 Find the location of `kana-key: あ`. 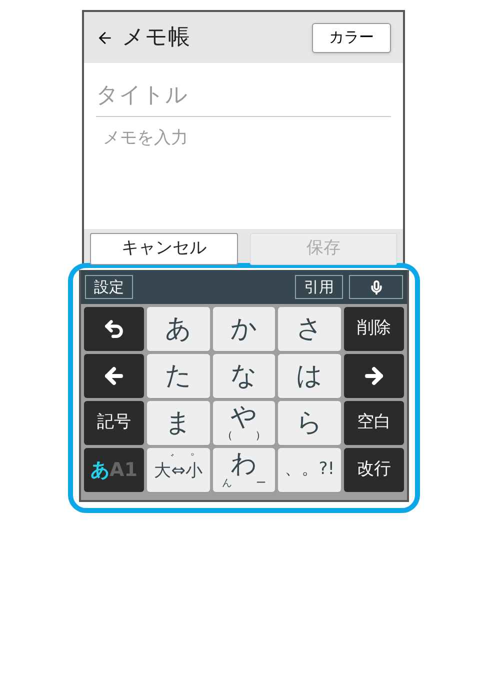

kana-key: あ is located at coordinates (178, 329).